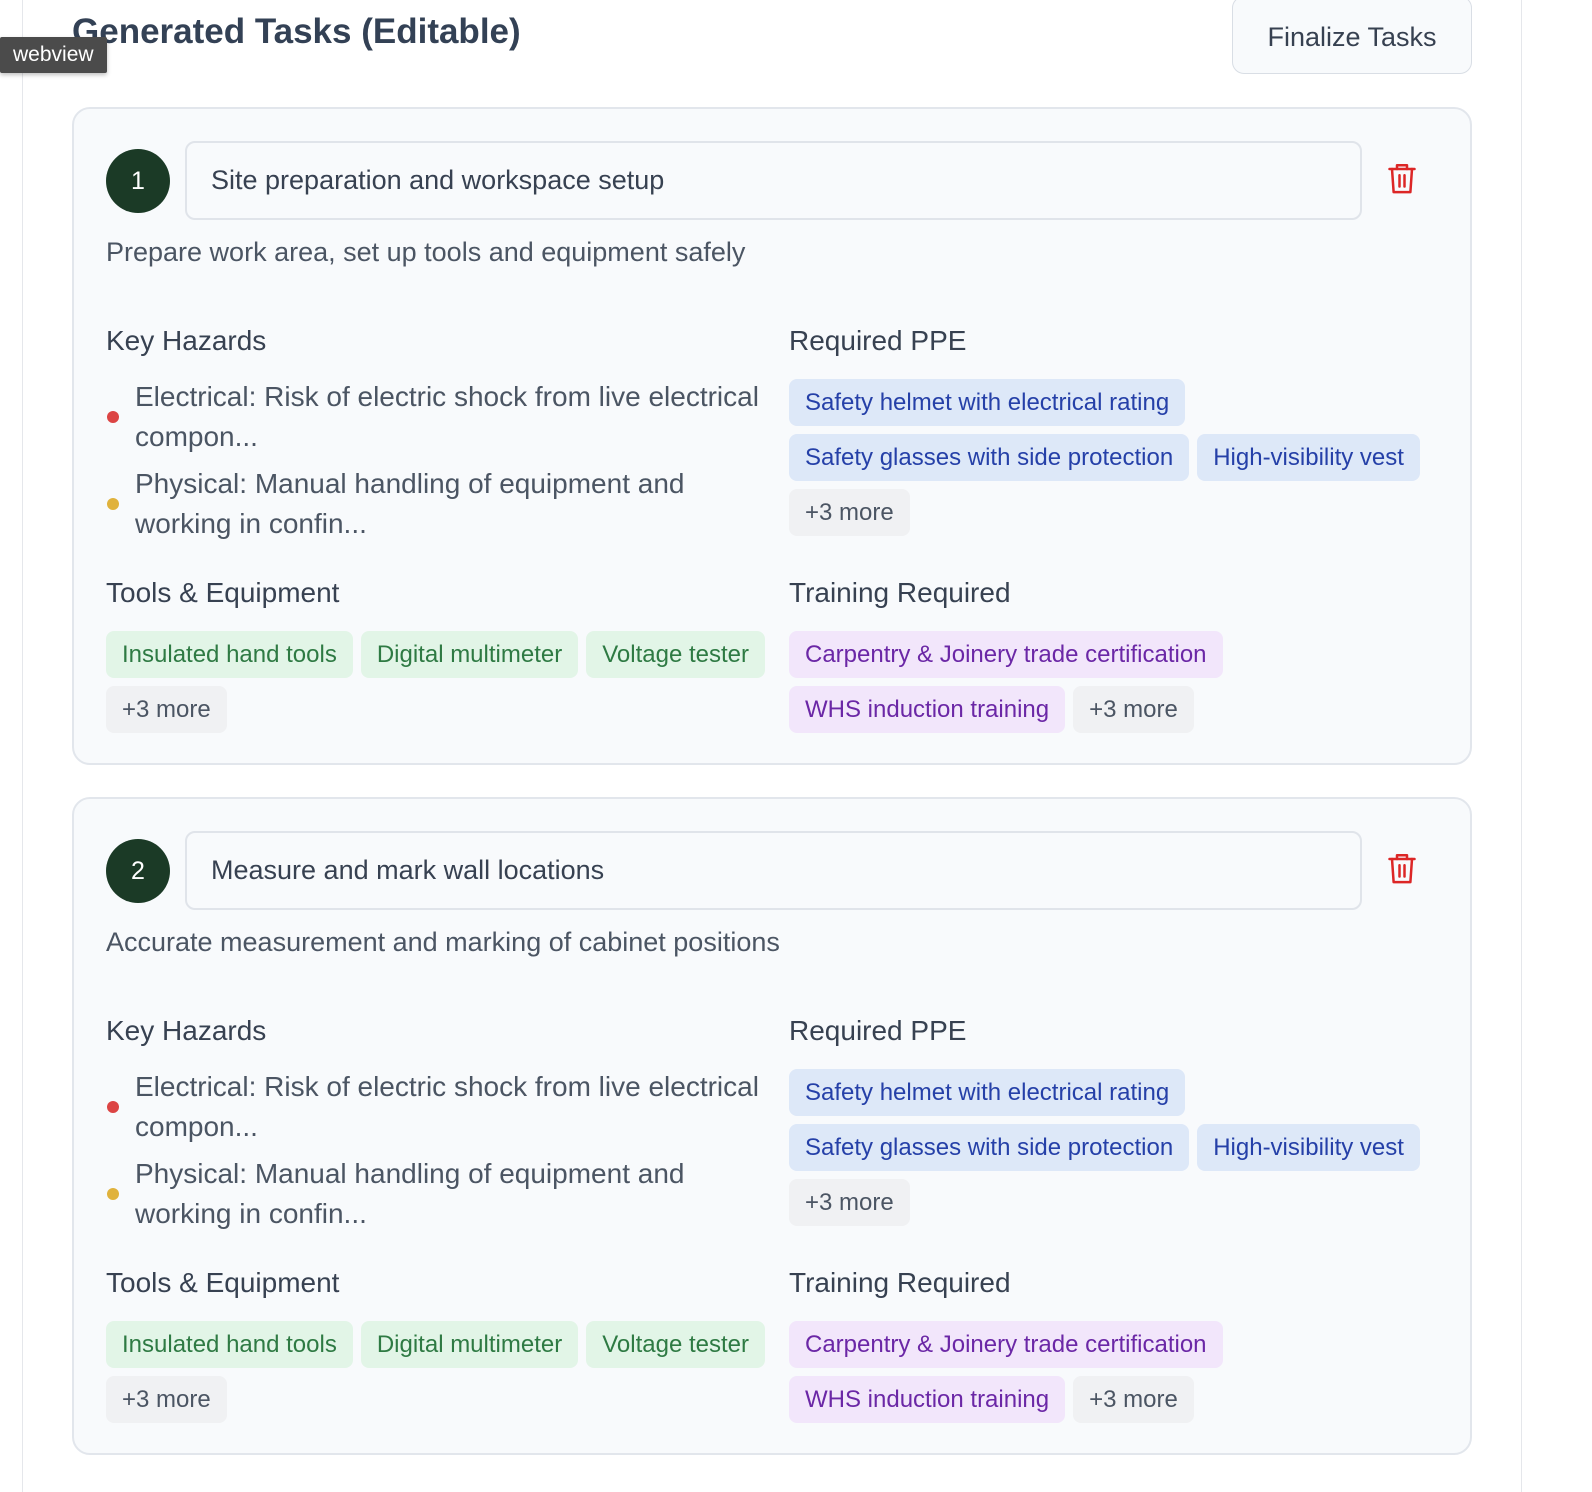 The height and width of the screenshot is (1492, 1592). I want to click on task-number-badge: 2, so click(138, 871).